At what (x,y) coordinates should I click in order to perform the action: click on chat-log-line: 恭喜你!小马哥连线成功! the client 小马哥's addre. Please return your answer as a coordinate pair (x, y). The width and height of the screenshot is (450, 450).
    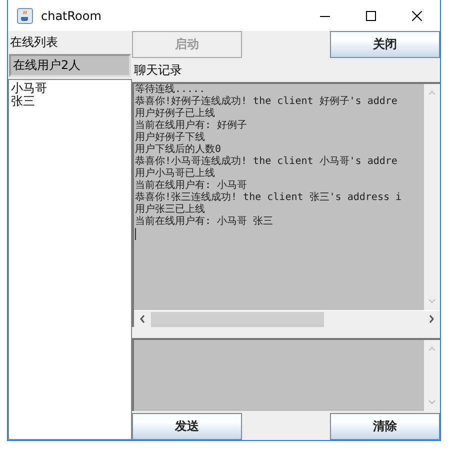
    Looking at the image, I should click on (266, 162).